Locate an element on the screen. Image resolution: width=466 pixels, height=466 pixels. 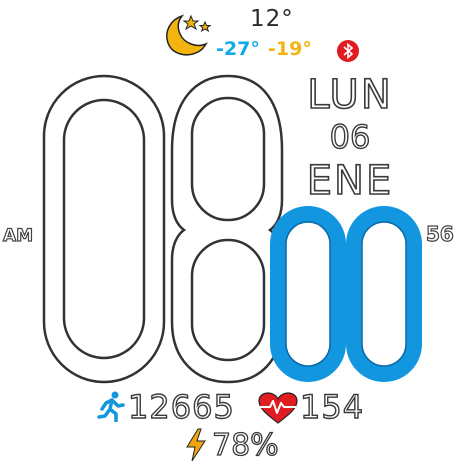
am-pm-indicator: AM is located at coordinates (18, 235).